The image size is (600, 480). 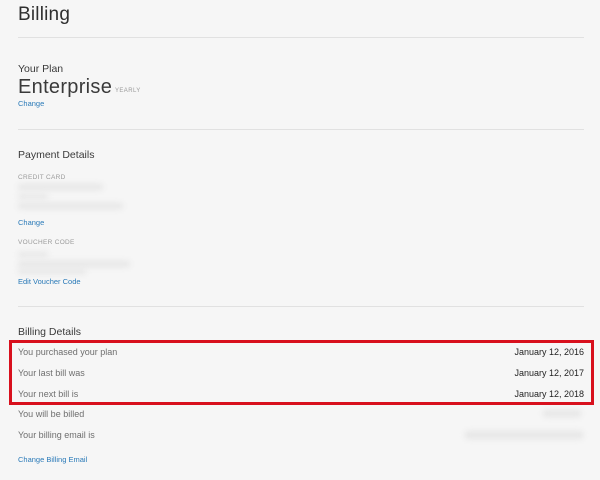 What do you see at coordinates (128, 91) in the screenshot?
I see `plan-period-badge: YEARLY` at bounding box center [128, 91].